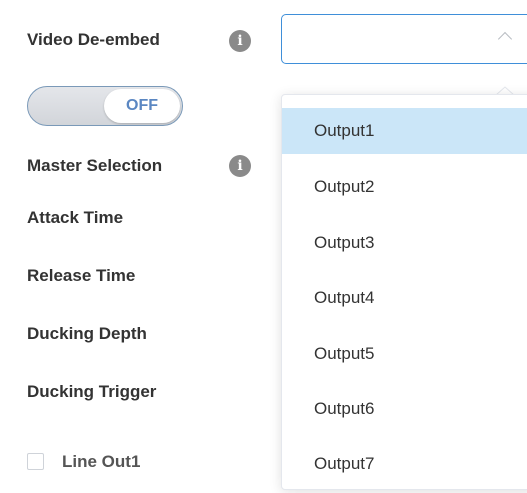 This screenshot has width=527, height=493. Describe the element at coordinates (92, 391) in the screenshot. I see `ducking-trigger-label: Ducking Trigger` at that location.